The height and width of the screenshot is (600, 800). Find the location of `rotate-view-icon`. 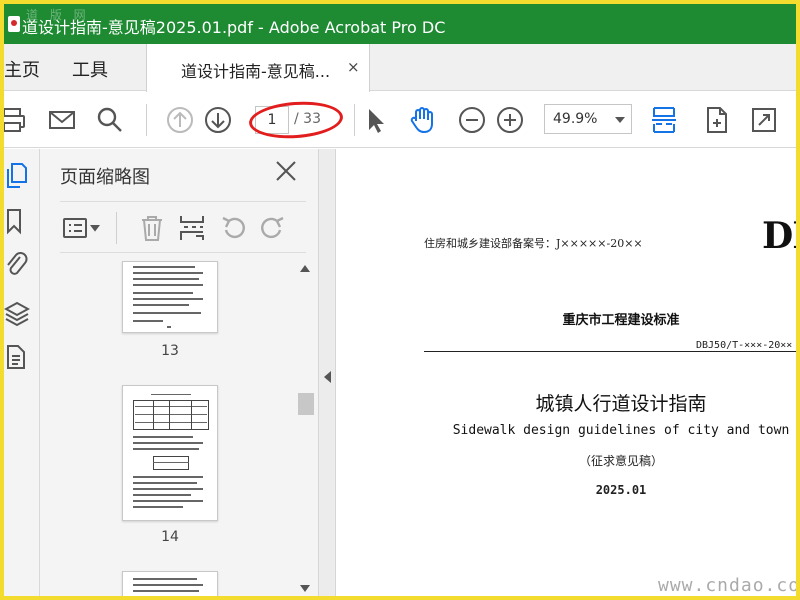

rotate-view-icon is located at coordinates (716, 120).